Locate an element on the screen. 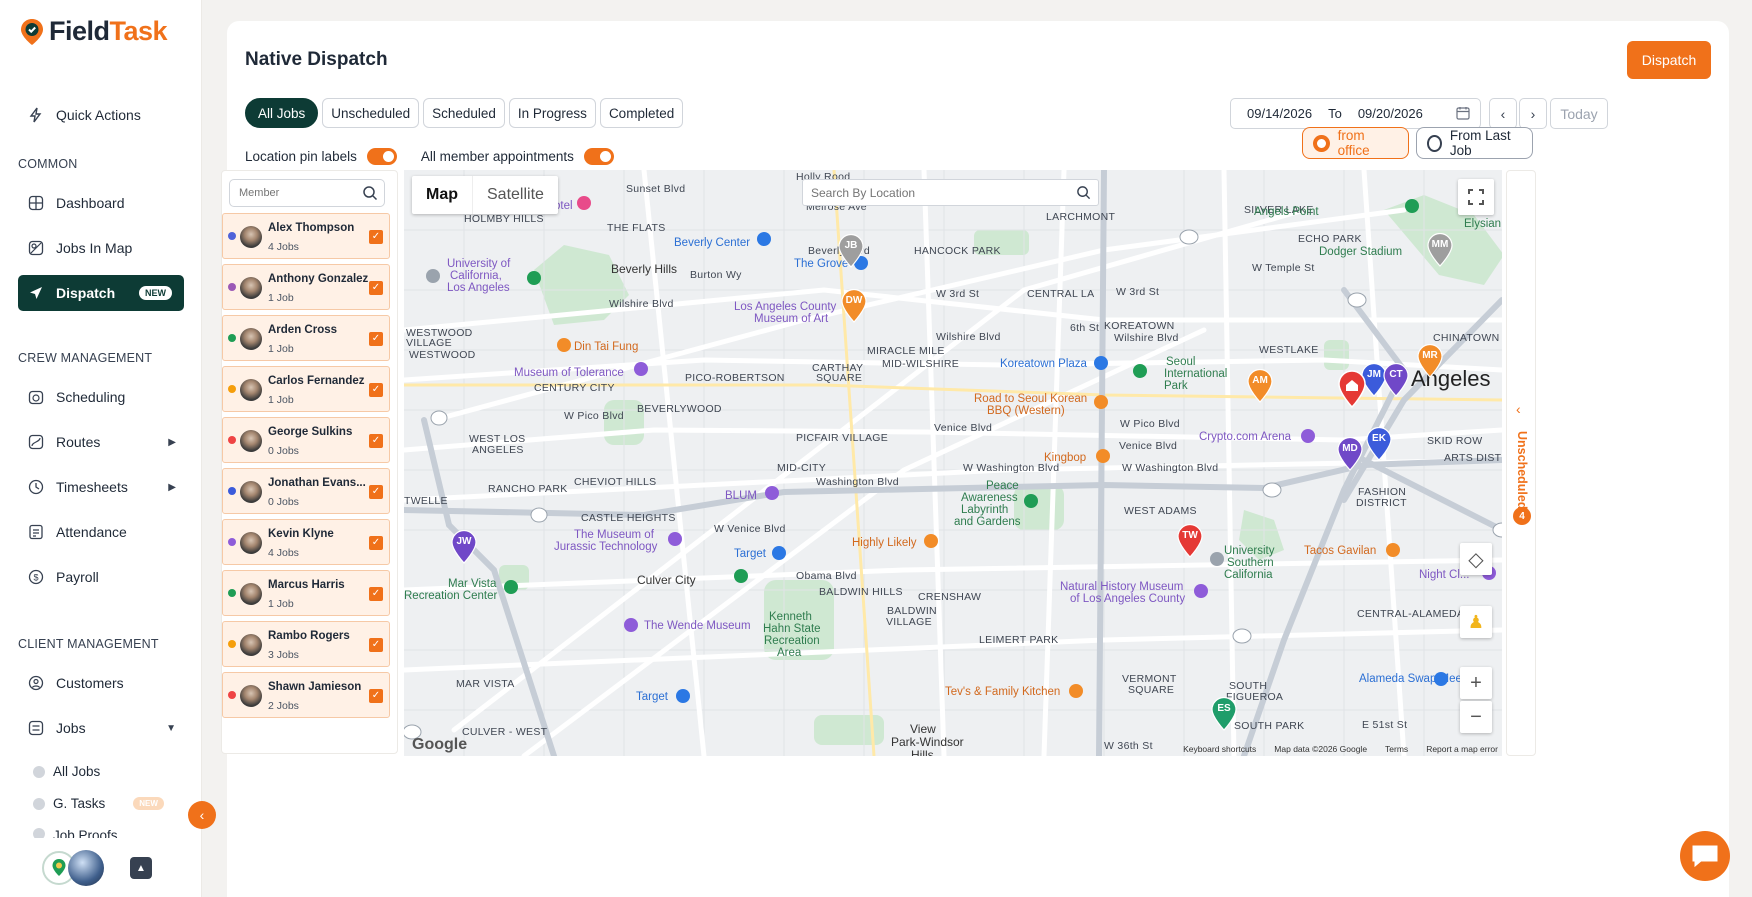  tab-scheduled: Scheduled is located at coordinates (464, 113).